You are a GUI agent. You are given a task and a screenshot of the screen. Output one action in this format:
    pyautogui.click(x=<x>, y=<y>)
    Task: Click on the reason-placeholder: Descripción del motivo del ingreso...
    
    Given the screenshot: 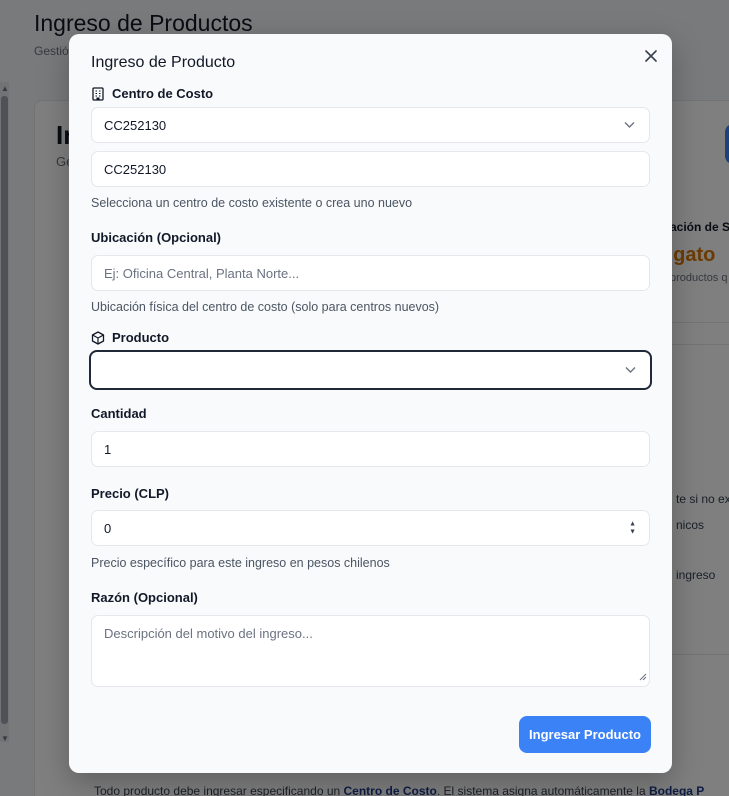 What is the action you would take?
    pyautogui.click(x=208, y=633)
    